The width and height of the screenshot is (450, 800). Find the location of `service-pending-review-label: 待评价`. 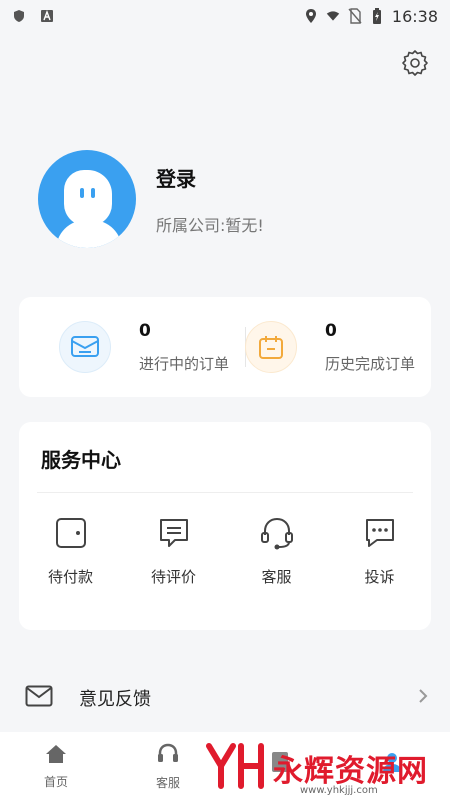

service-pending-review-label: 待评价 is located at coordinates (173, 577).